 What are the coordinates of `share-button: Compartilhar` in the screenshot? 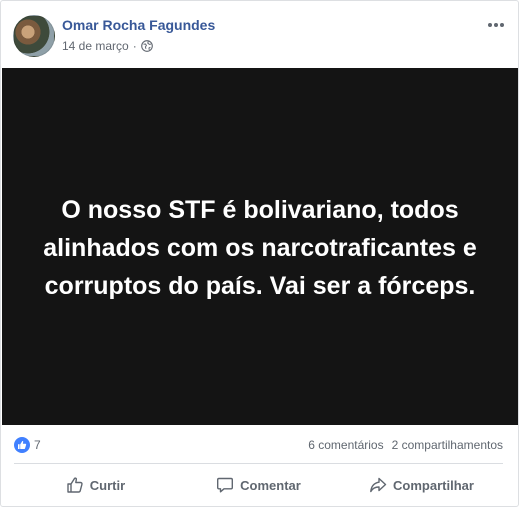 It's located at (421, 485).